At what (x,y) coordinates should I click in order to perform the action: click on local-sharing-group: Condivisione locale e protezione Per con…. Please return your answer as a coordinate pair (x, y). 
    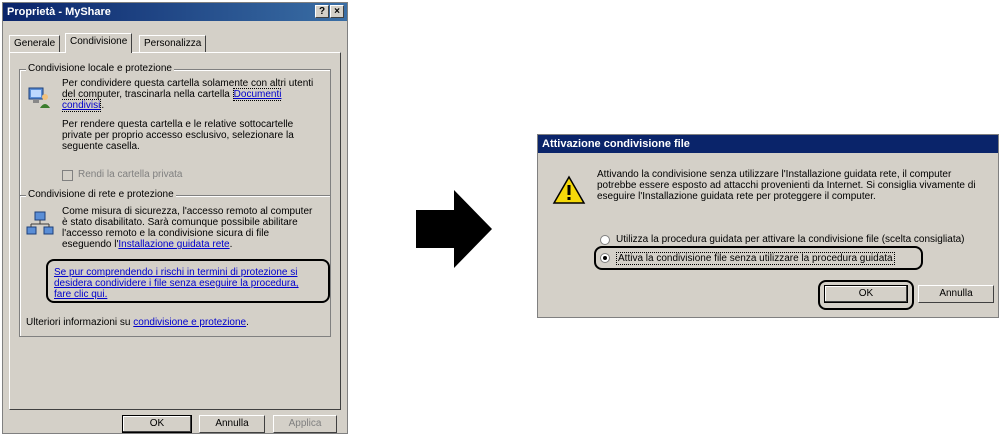
    Looking at the image, I should click on (175, 130).